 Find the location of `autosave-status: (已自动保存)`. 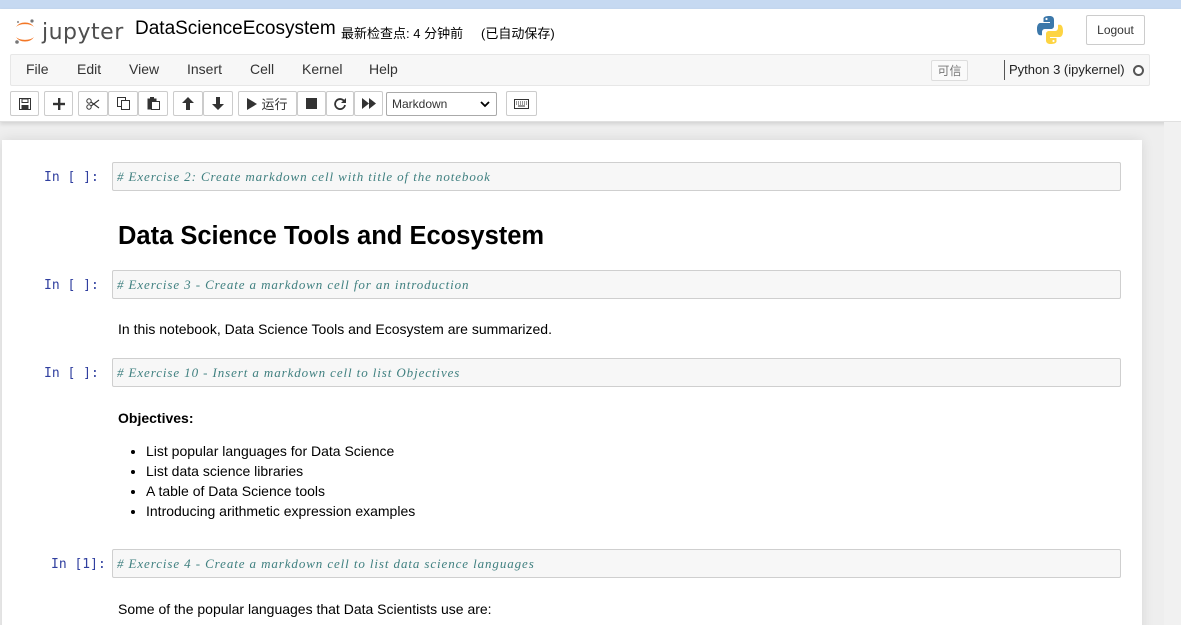

autosave-status: (已自动保存) is located at coordinates (518, 33).